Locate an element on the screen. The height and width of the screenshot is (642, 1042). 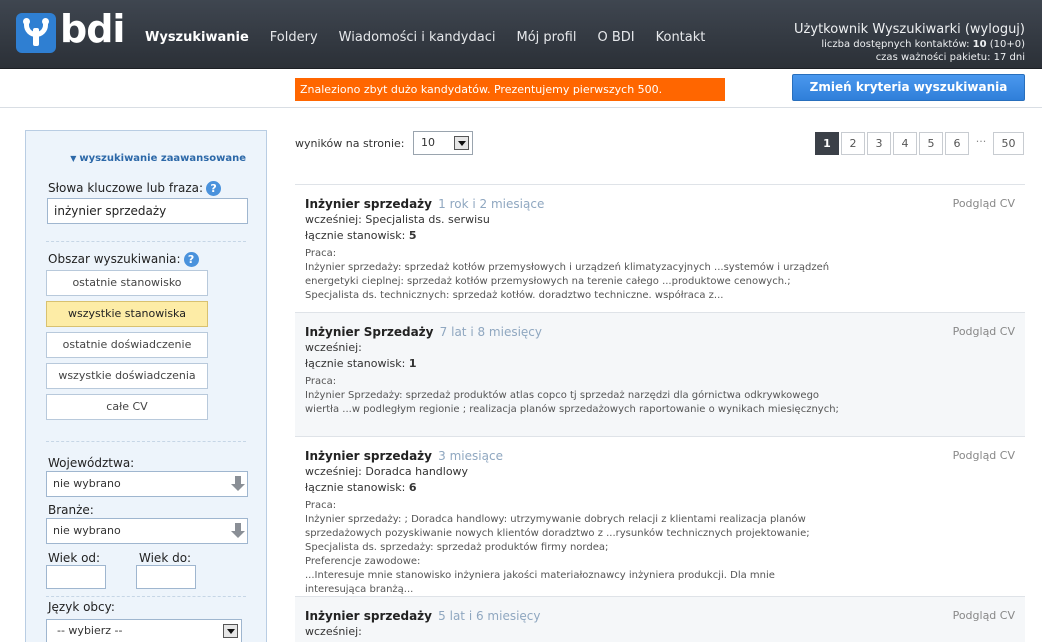
age-from-input is located at coordinates (76, 577).